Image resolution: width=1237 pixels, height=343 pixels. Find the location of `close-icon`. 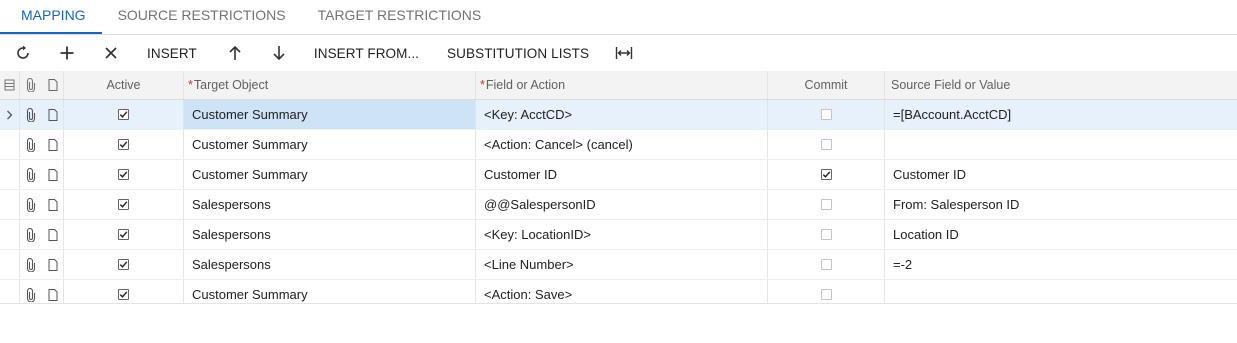

close-icon is located at coordinates (111, 53).